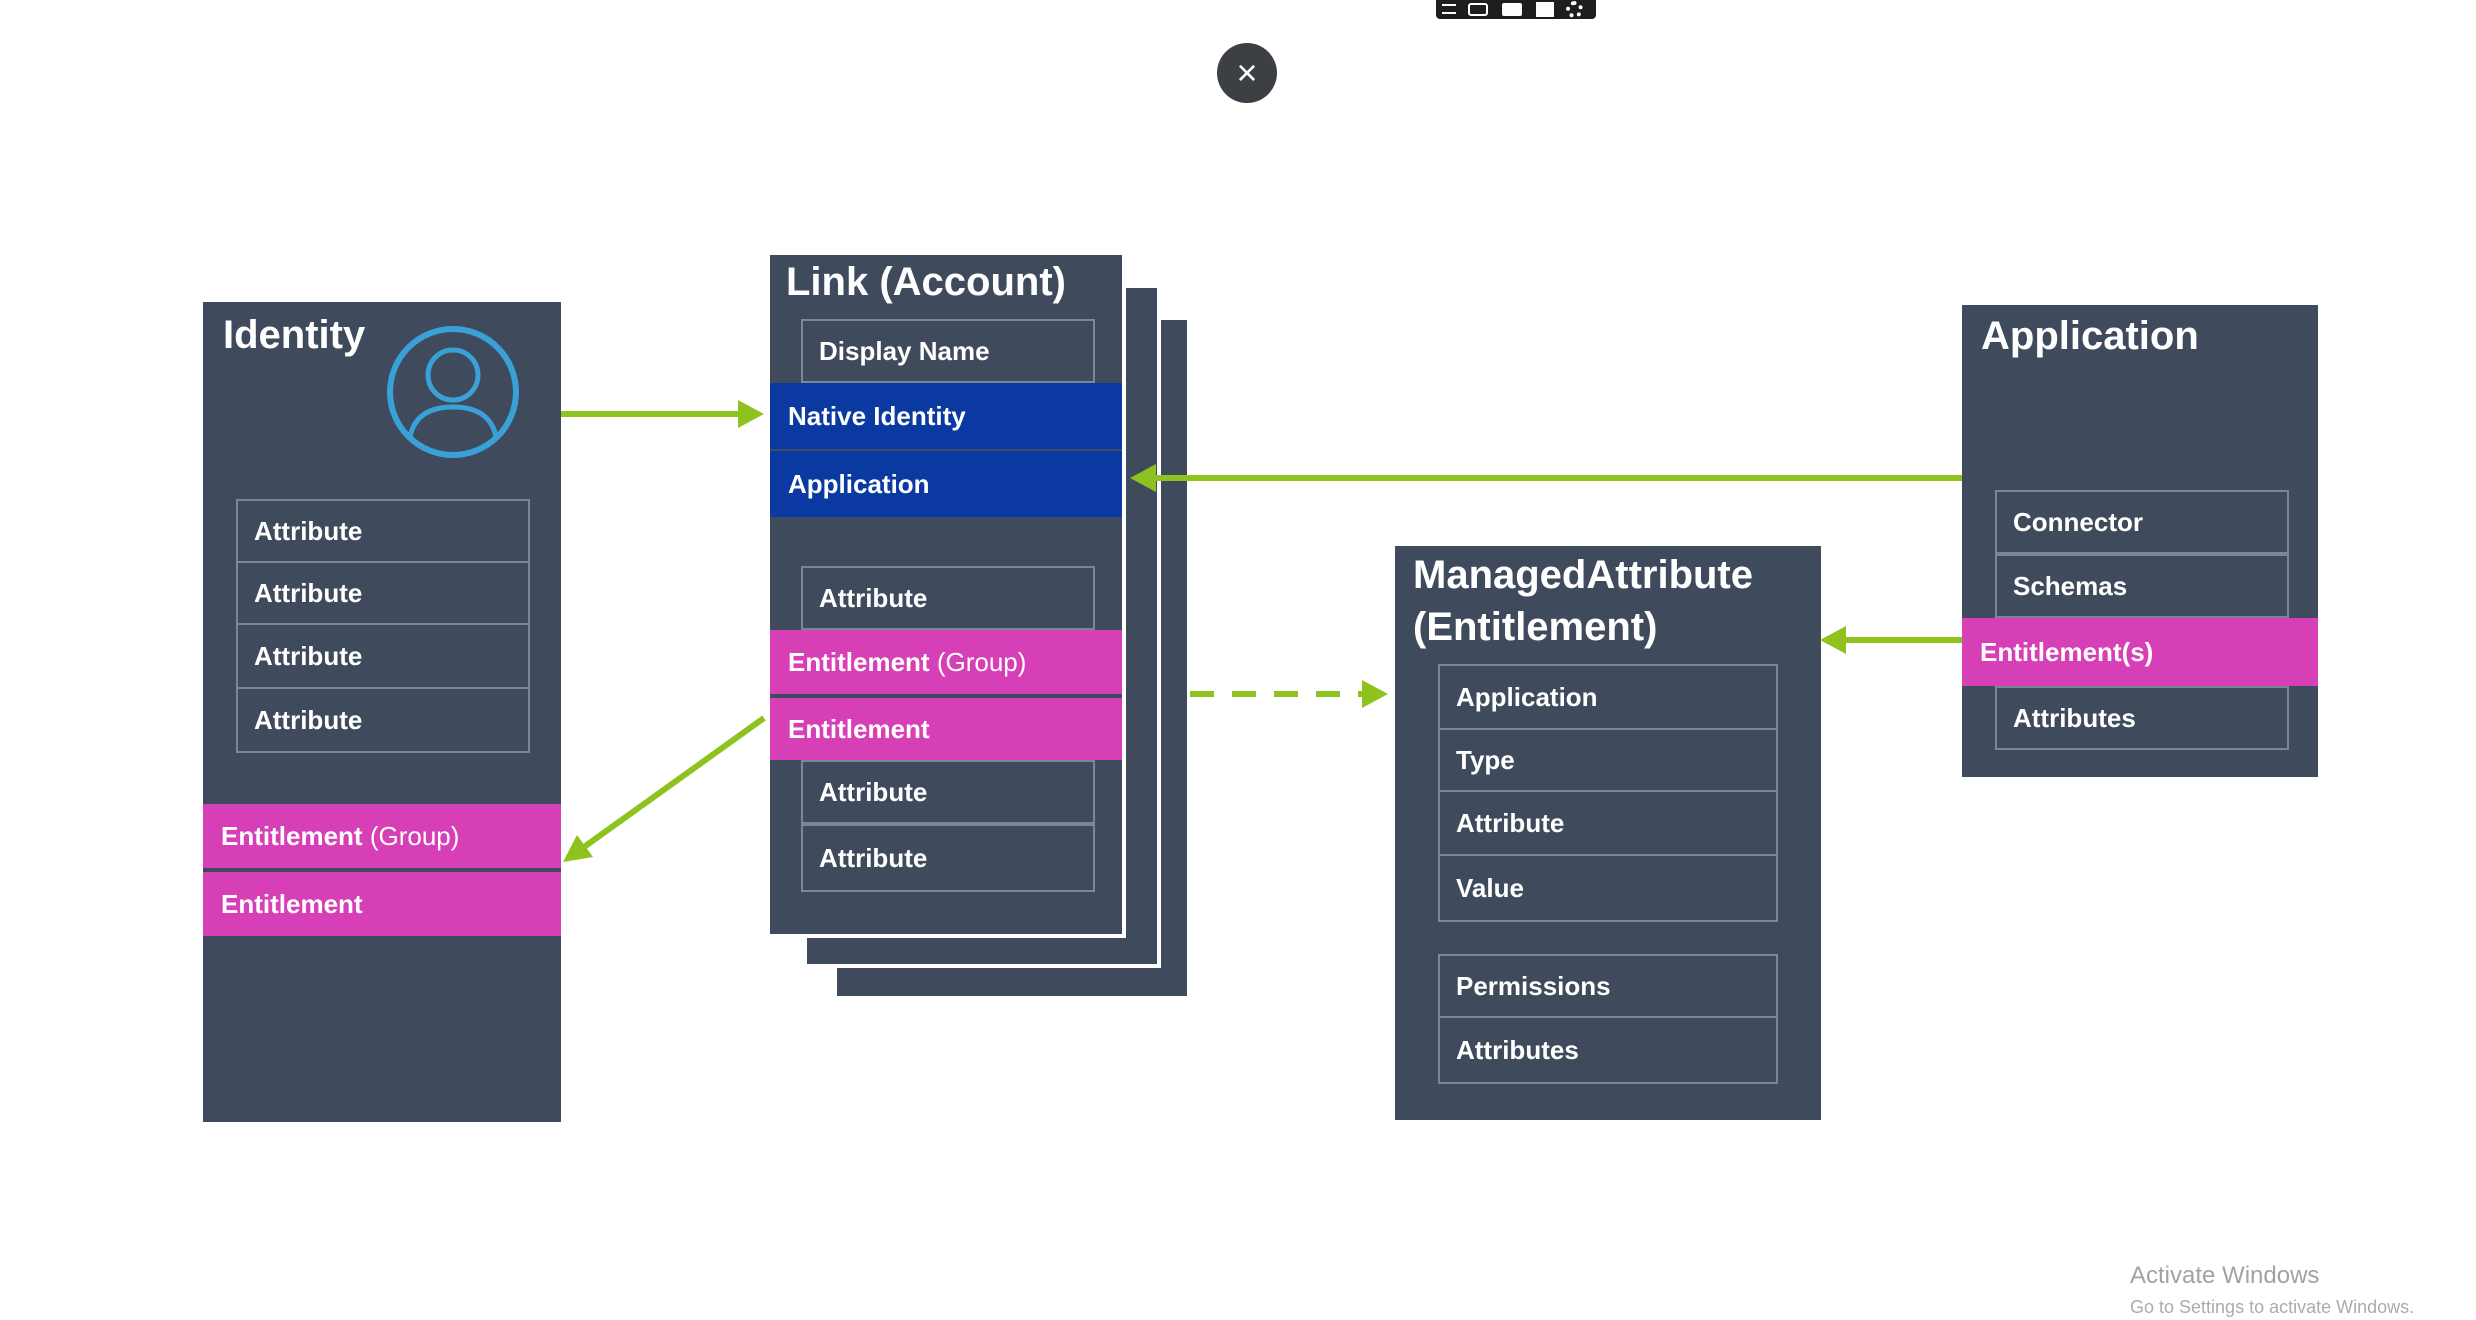 Image resolution: width=2476 pixels, height=1320 pixels. I want to click on arrow-link-to-managed-attribute-head, so click(1375, 694).